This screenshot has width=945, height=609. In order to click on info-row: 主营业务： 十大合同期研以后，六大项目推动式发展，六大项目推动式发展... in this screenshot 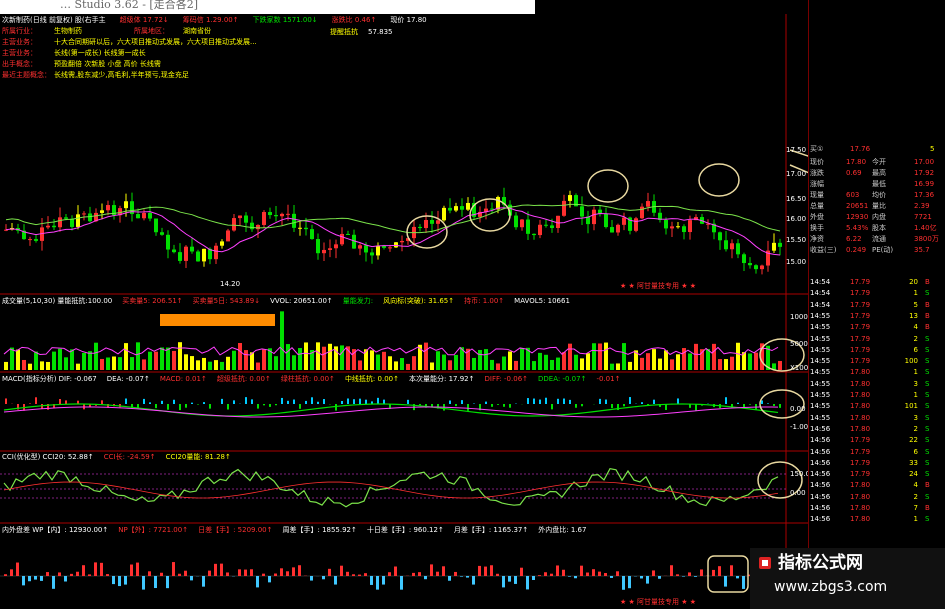, I will do `click(129, 43)`.